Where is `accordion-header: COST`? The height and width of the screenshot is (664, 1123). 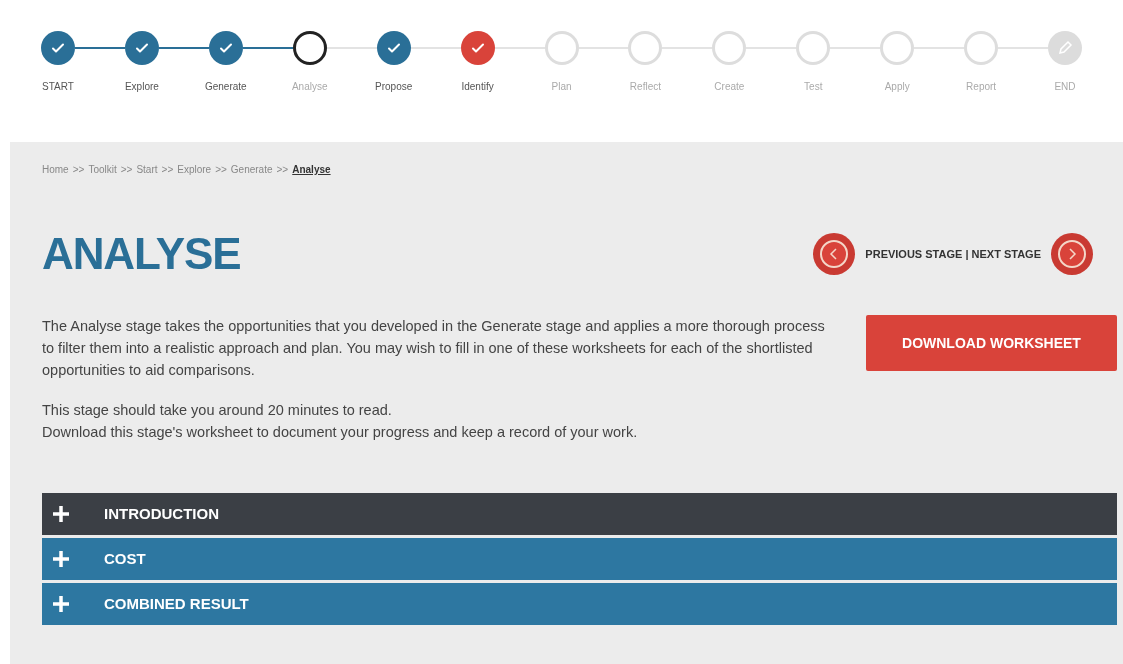 accordion-header: COST is located at coordinates (579, 559).